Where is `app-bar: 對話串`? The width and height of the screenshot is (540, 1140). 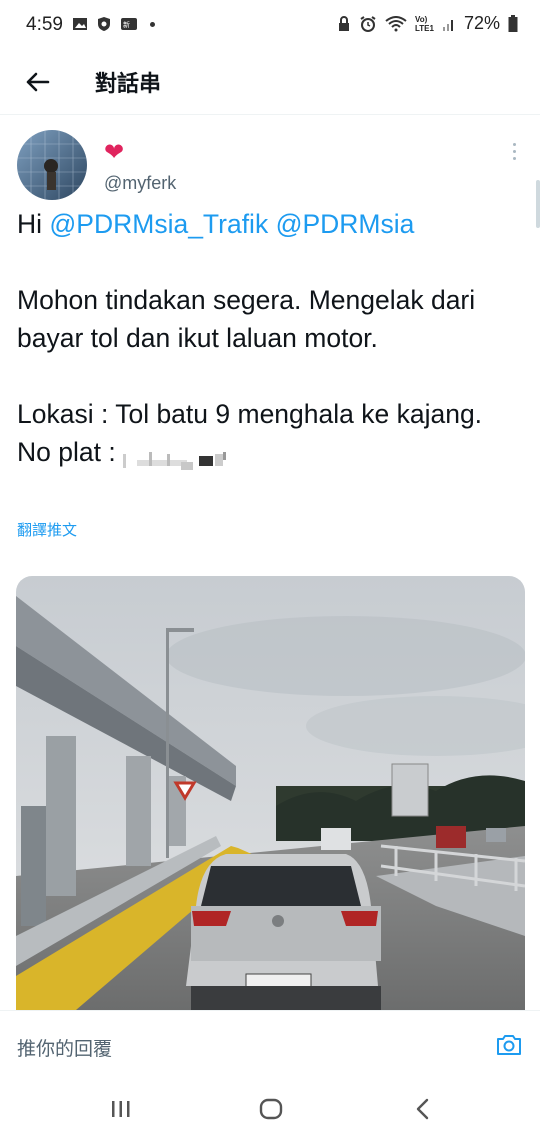 app-bar: 對話串 is located at coordinates (270, 82).